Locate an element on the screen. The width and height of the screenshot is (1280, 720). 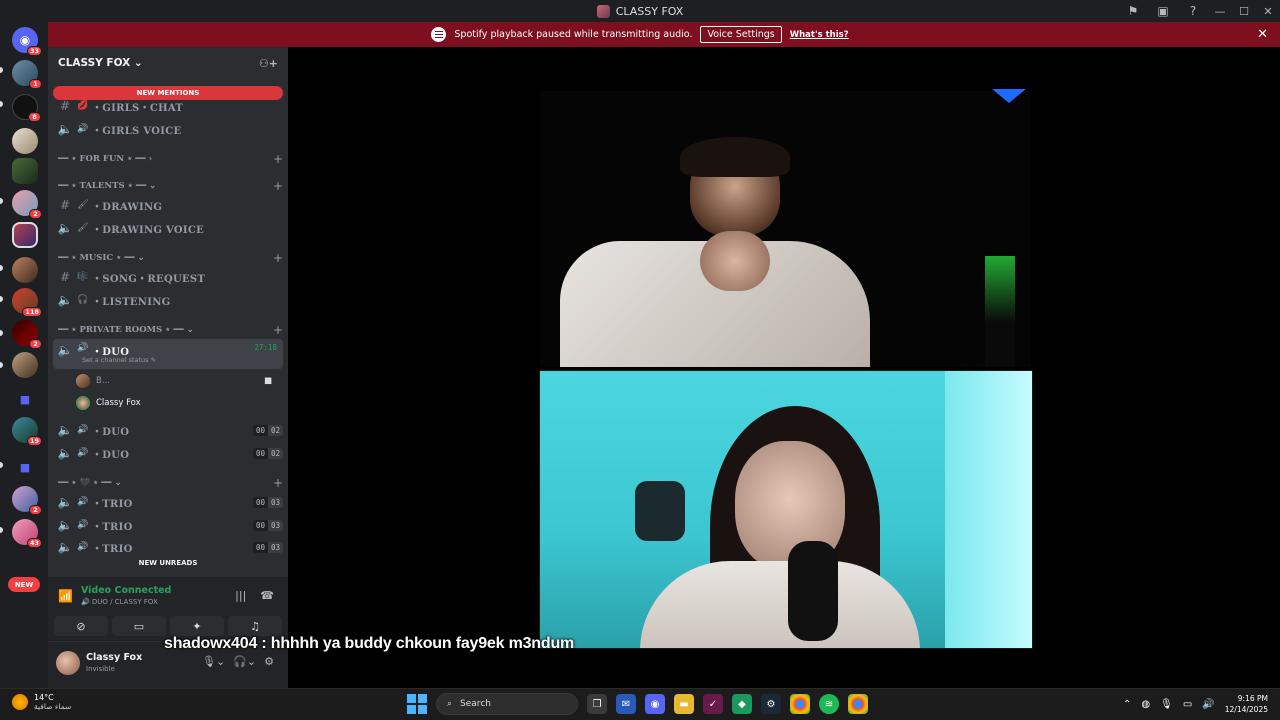
hash-icon: # is located at coordinates (65, 106).